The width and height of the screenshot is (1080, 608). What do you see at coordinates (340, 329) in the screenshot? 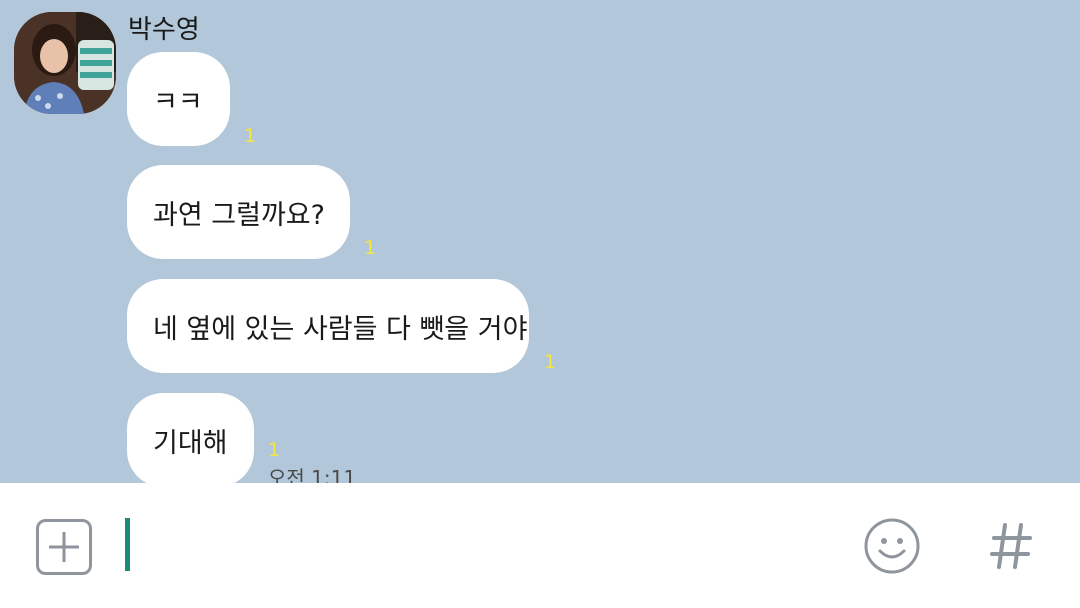
I see `message-text: 네 옆에 있는 사람들 다 뺏을 거야` at bounding box center [340, 329].